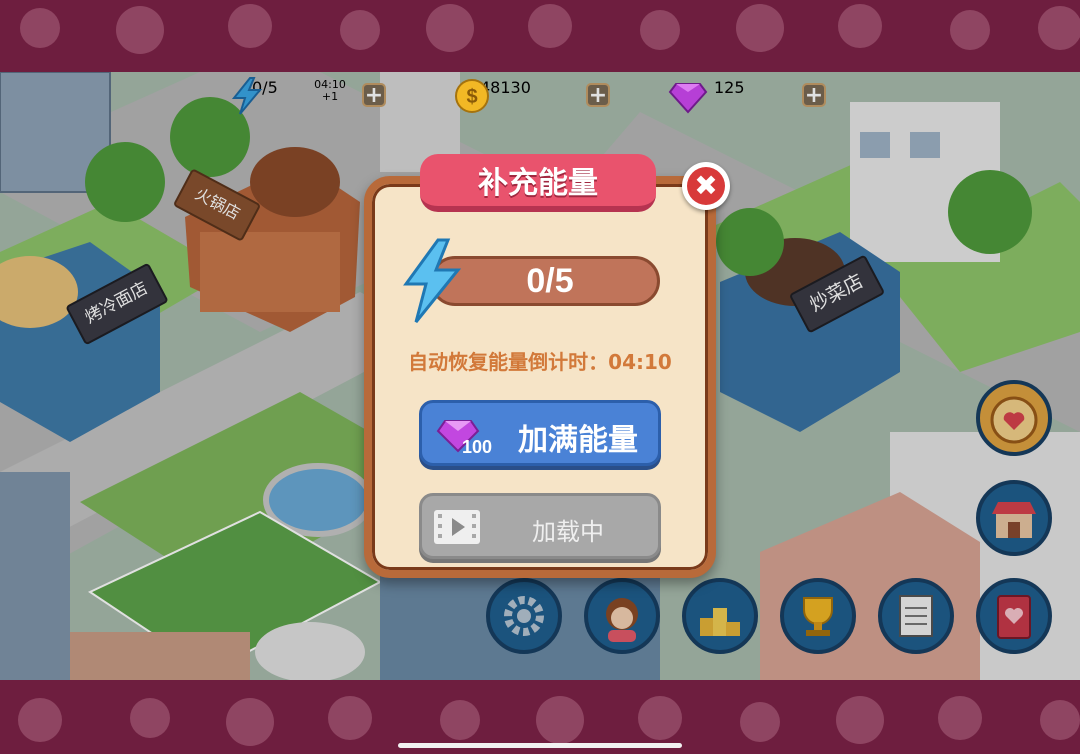  Describe the element at coordinates (540, 745) in the screenshot. I see `home-indicator` at that location.